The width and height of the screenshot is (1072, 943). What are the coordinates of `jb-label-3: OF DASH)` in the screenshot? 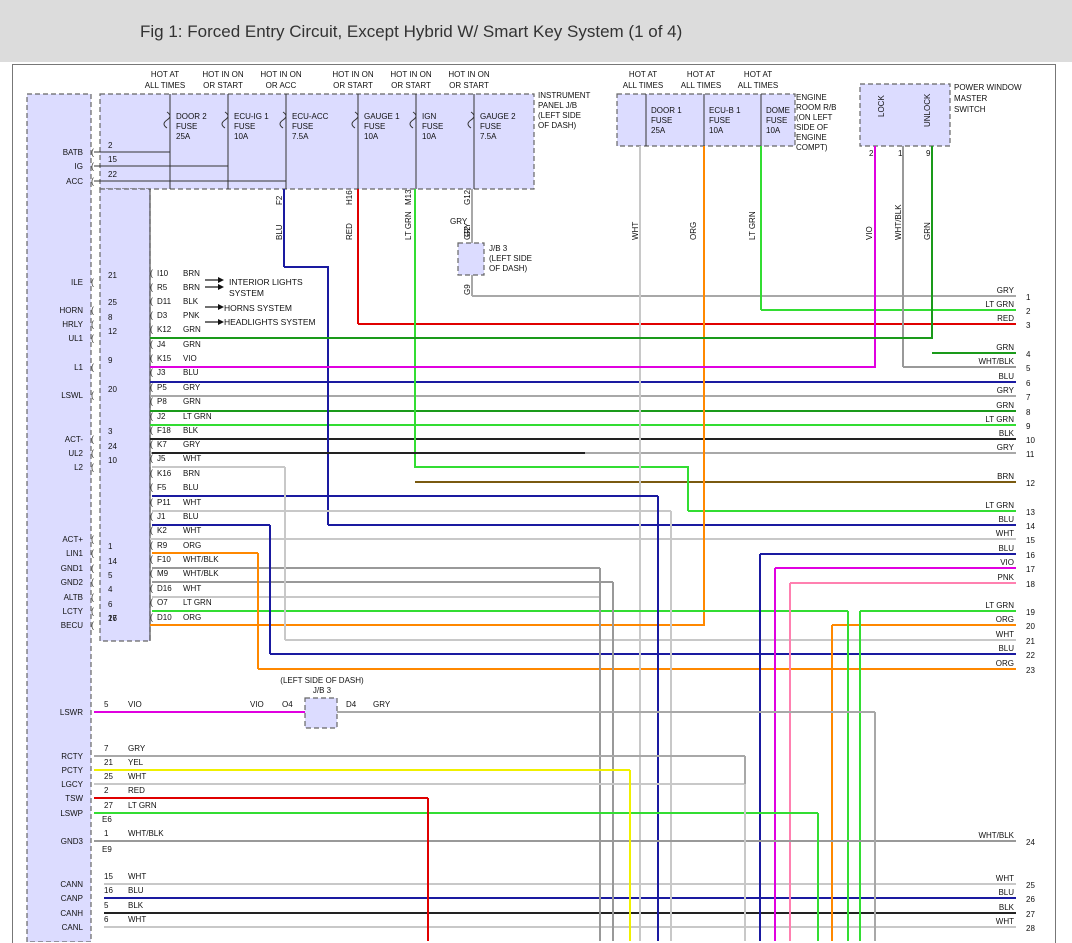 It's located at (557, 125).